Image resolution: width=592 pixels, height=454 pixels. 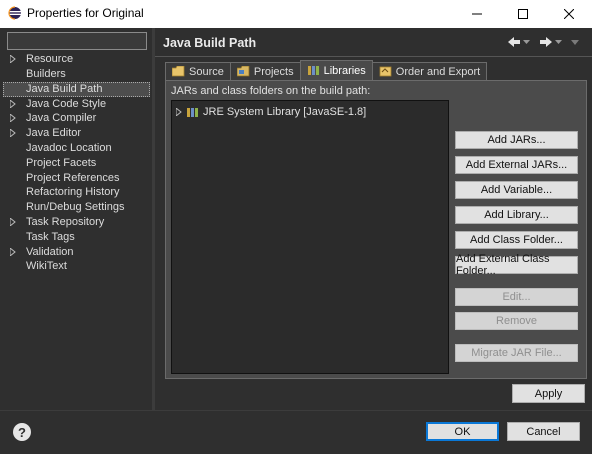 I want to click on sidebar-item-java-code-style: Java Code Style, so click(x=77, y=104).